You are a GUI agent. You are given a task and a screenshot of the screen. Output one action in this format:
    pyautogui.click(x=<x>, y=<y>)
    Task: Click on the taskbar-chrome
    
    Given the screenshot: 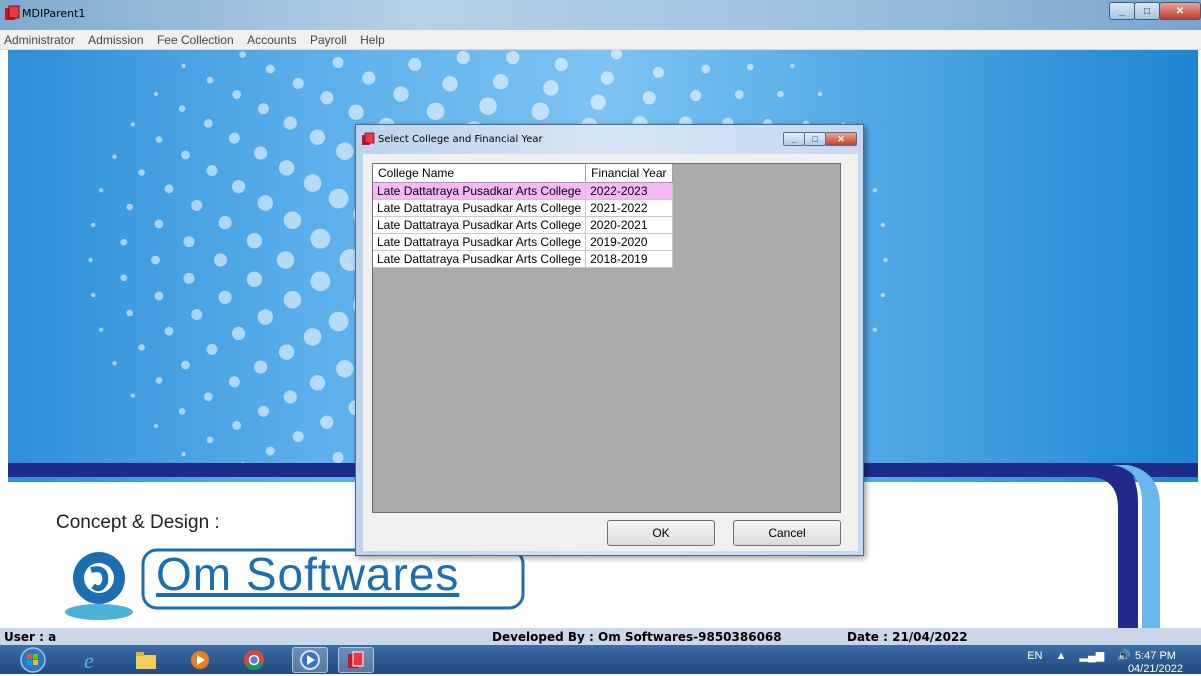 What is the action you would take?
    pyautogui.click(x=254, y=660)
    